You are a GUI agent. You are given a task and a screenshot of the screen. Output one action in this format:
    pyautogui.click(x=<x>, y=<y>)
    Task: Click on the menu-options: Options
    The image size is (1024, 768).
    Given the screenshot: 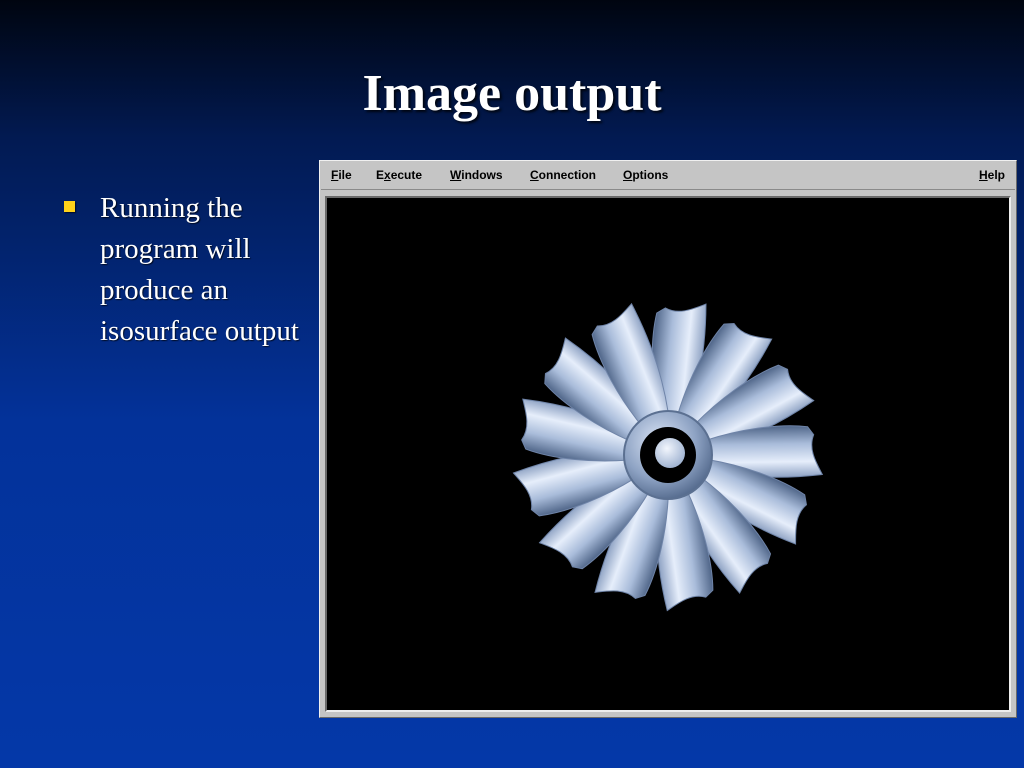 What is the action you would take?
    pyautogui.click(x=645, y=175)
    